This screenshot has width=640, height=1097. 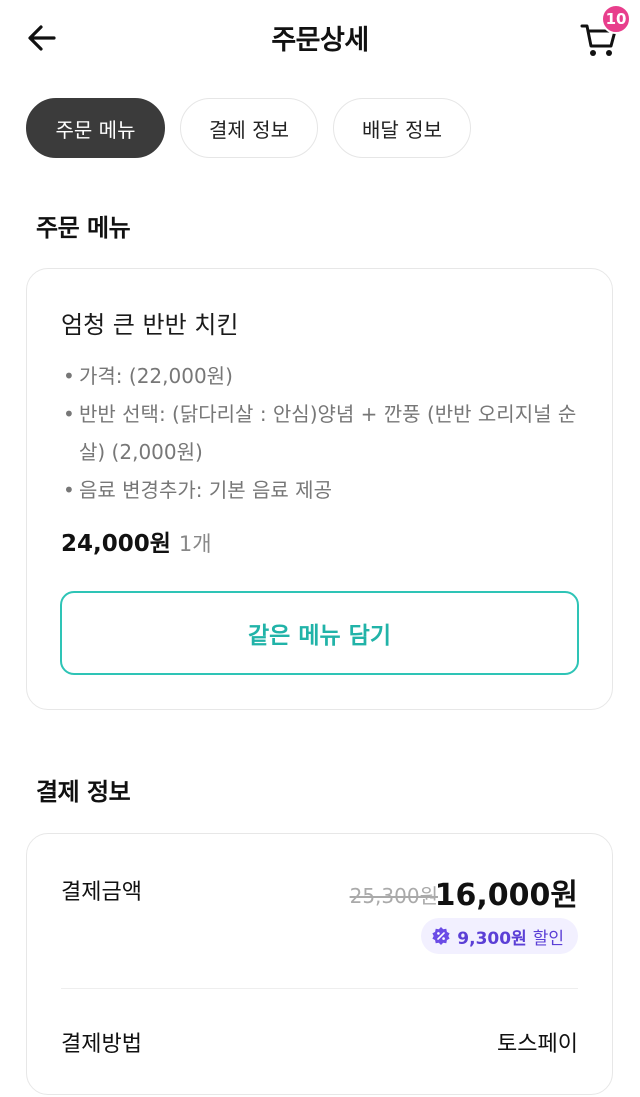 I want to click on add-same-menu-button: 같은 메뉴 담기, so click(x=319, y=633).